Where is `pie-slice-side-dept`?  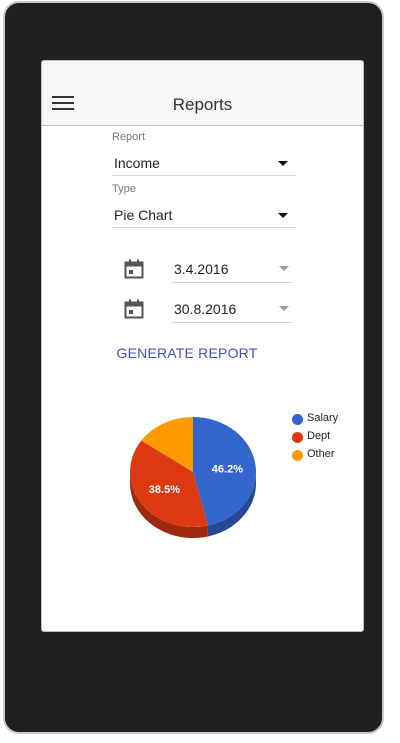
pie-slice-side-dept is located at coordinates (169, 505).